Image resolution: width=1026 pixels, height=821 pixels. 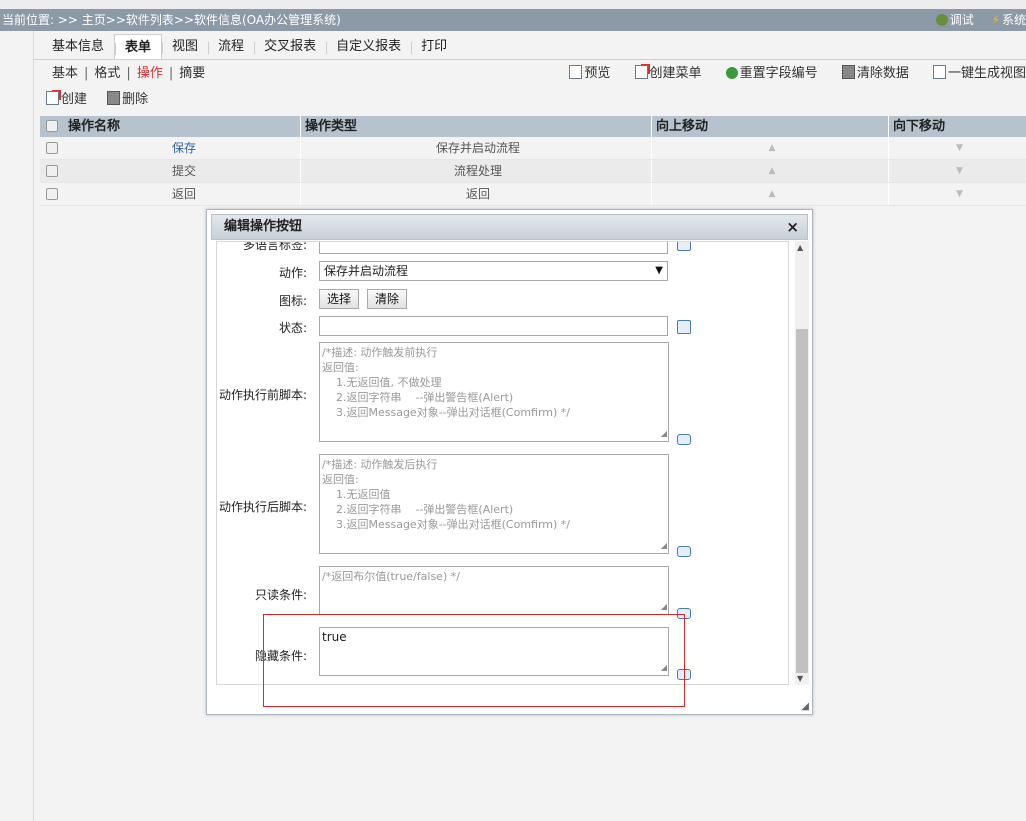 I want to click on subtab-summary: 摘要, so click(x=192, y=73).